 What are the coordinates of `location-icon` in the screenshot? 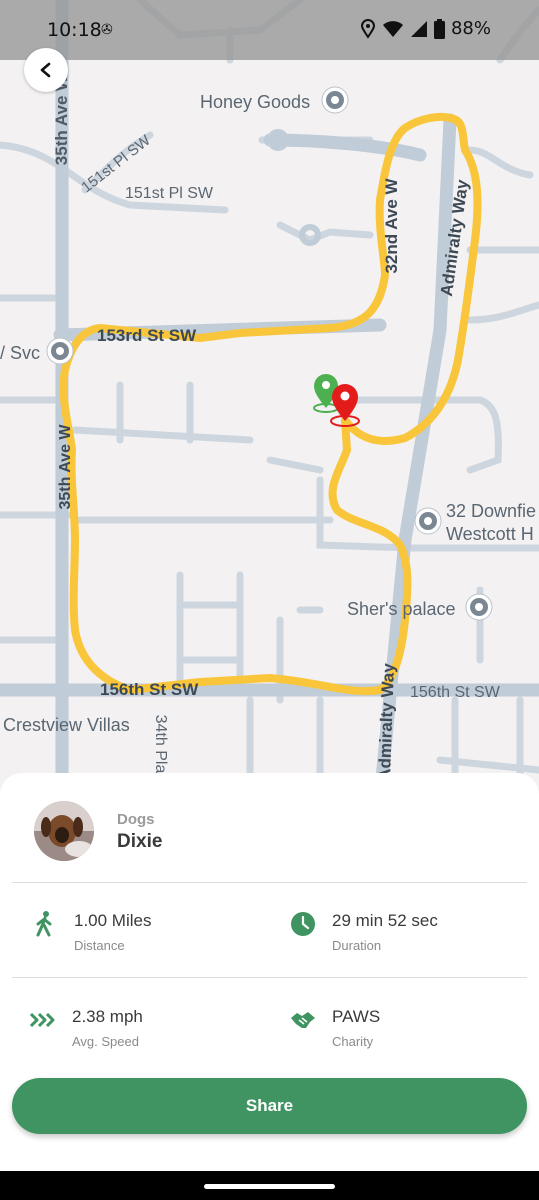 It's located at (367, 28).